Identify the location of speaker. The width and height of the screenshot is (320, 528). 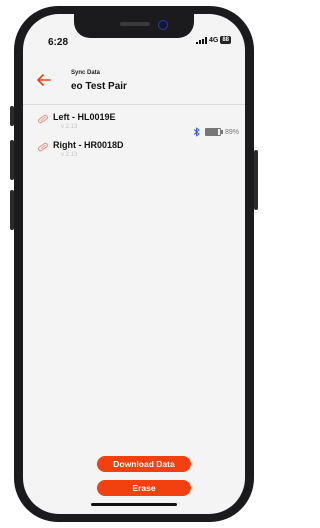
(135, 24).